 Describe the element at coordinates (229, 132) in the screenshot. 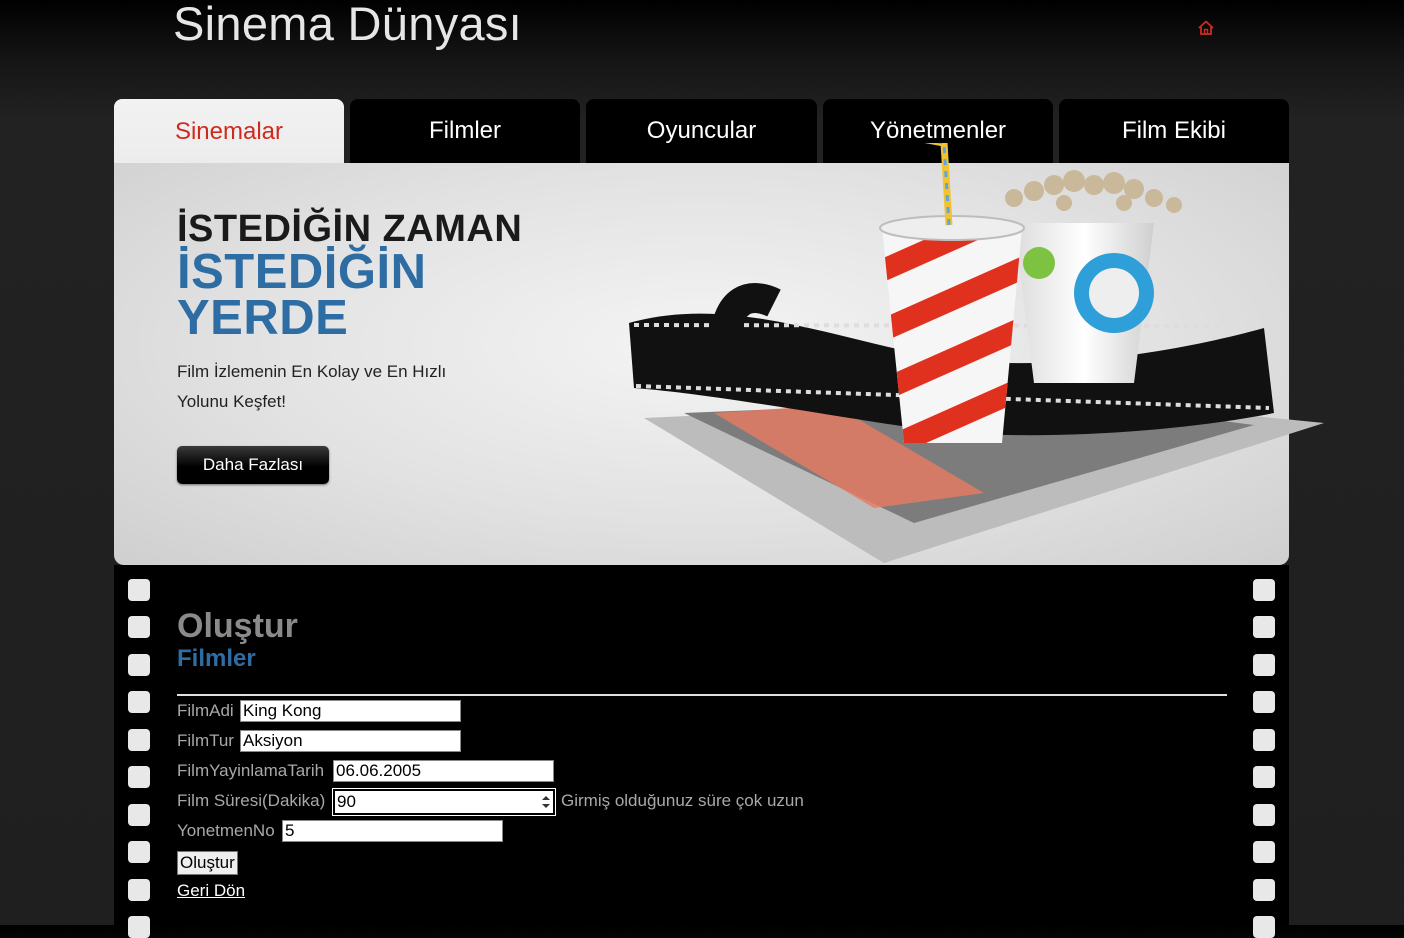

I see `tab-sinemalar: Sinemalar` at that location.